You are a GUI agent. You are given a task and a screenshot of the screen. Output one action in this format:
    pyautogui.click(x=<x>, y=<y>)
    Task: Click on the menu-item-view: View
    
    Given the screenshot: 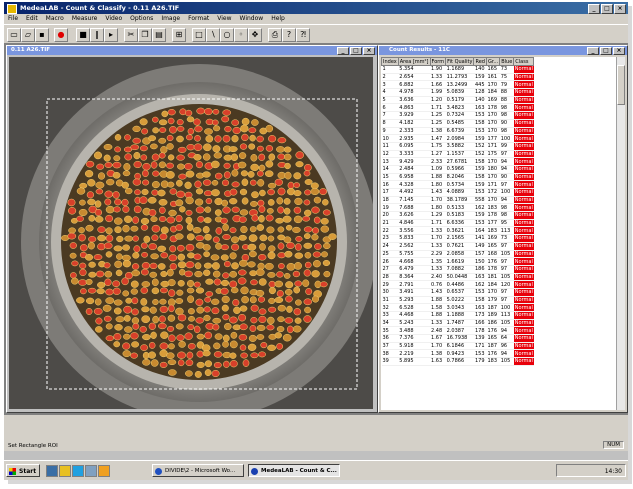 What is the action you would take?
    pyautogui.click(x=224, y=19)
    